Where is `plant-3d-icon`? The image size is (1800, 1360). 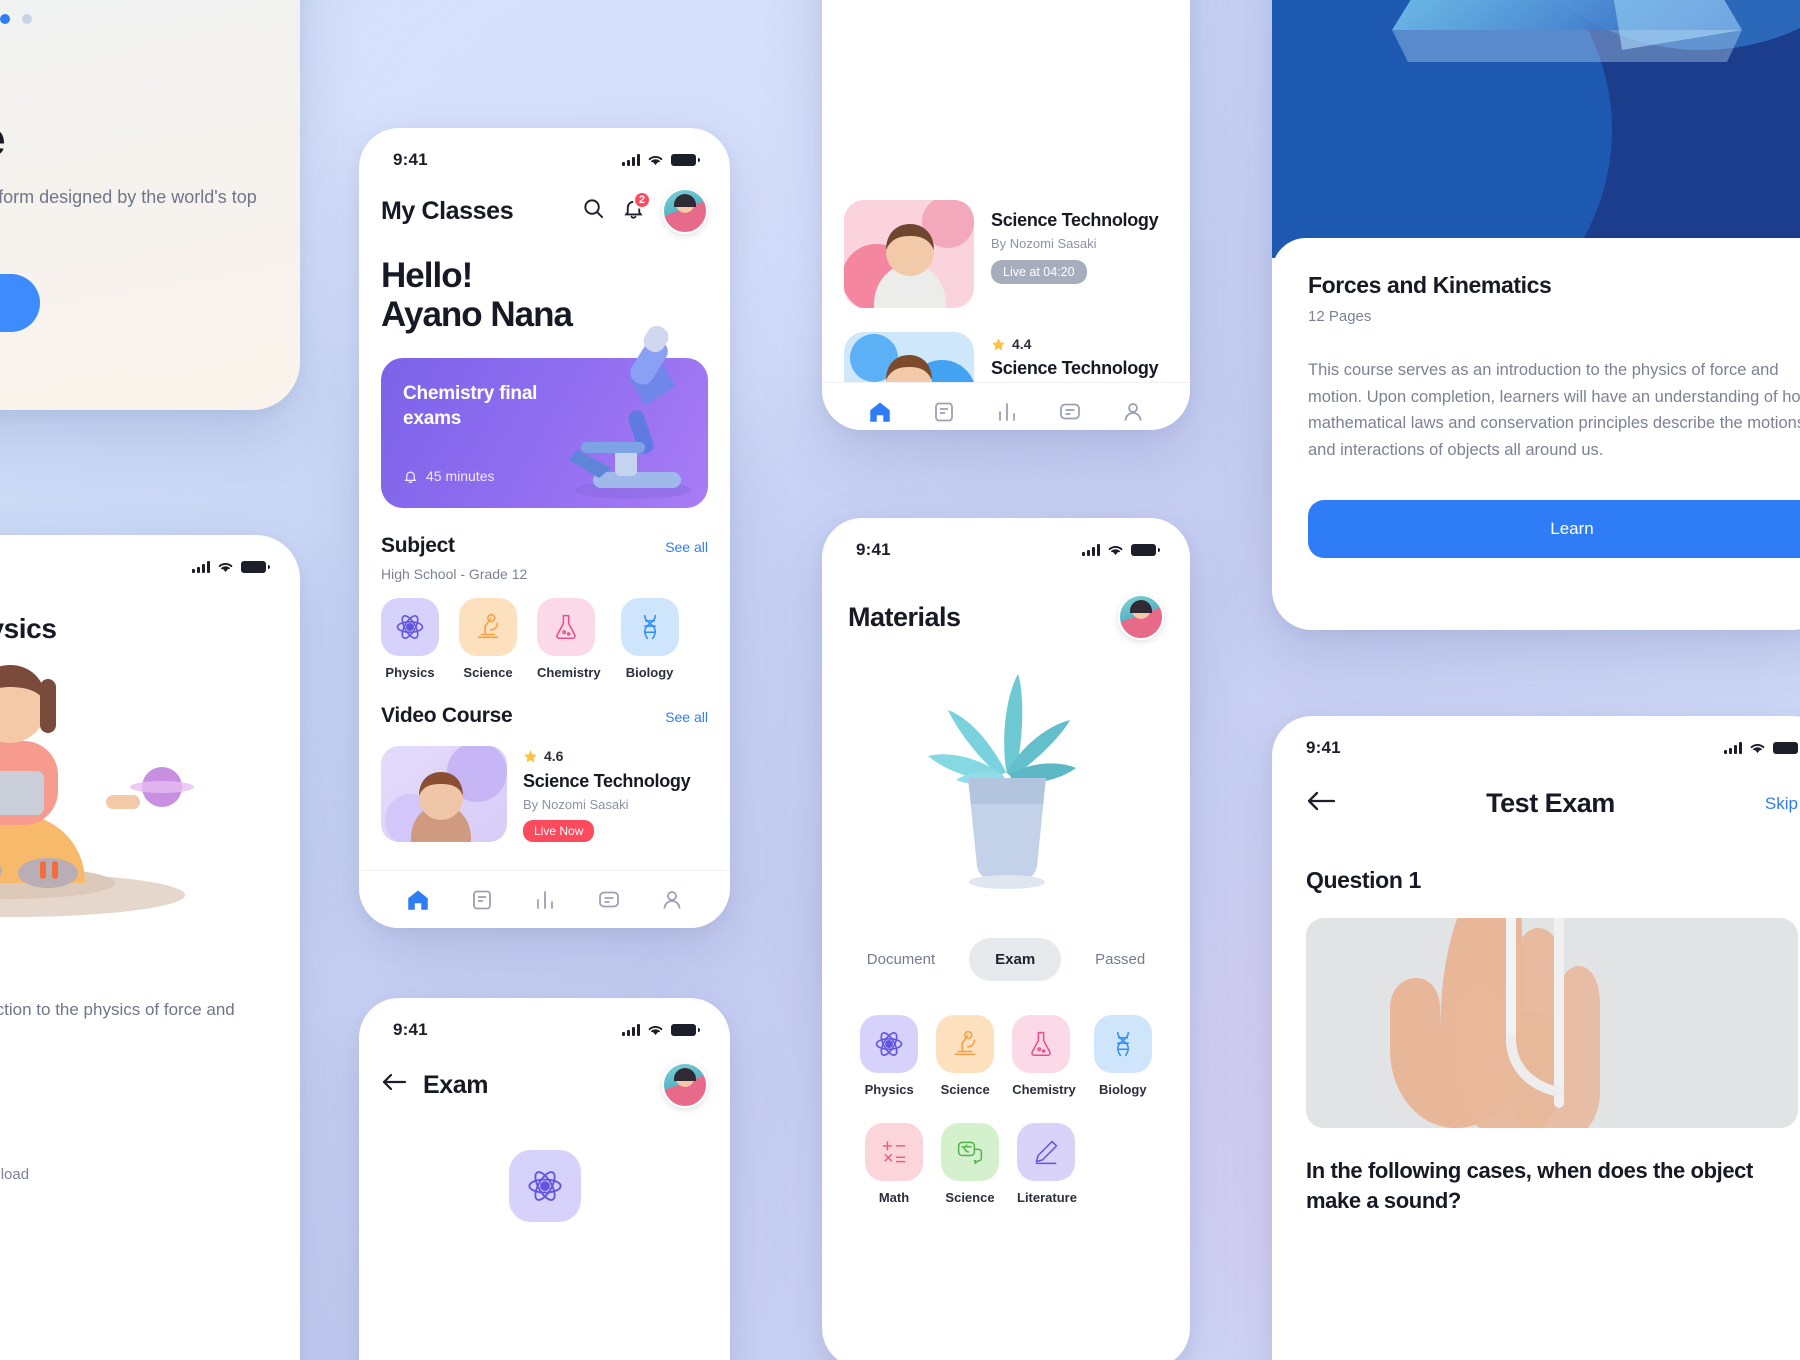 plant-3d-icon is located at coordinates (1002, 781).